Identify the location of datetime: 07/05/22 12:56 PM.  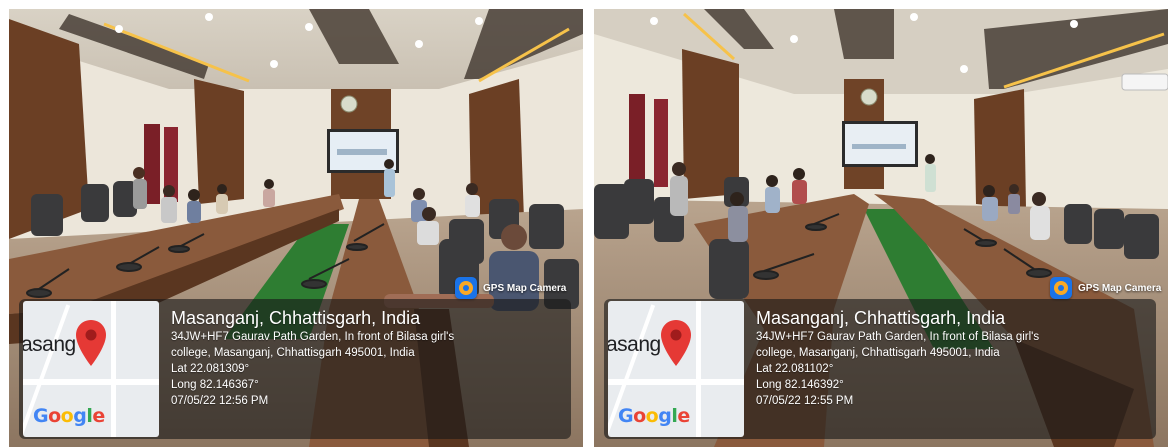
(220, 401).